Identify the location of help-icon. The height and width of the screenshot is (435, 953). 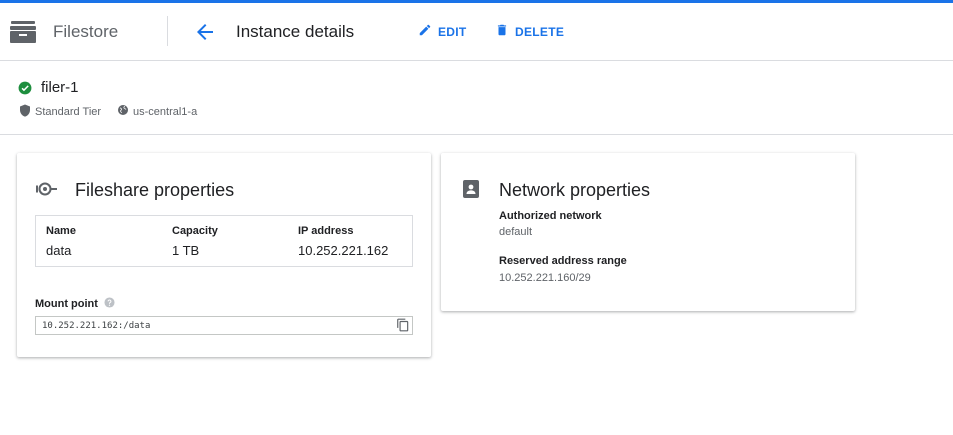
(109, 304).